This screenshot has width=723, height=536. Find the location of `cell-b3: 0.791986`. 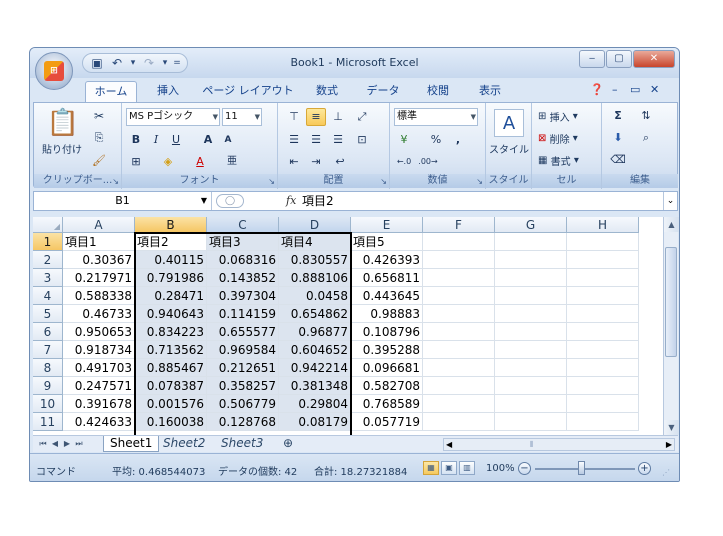

cell-b3: 0.791986 is located at coordinates (171, 278).